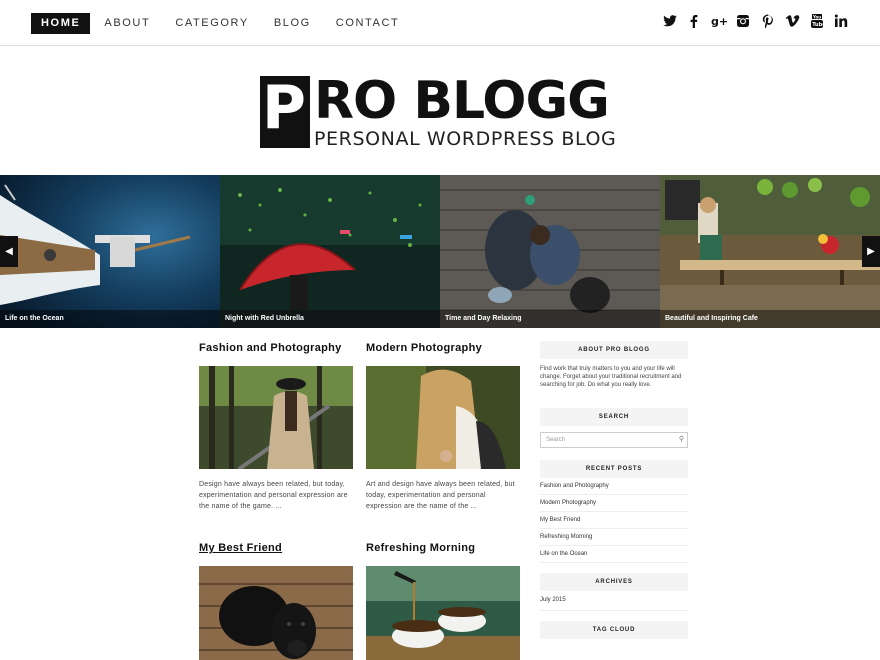  What do you see at coordinates (276, 548) in the screenshot?
I see `post-title: My Best Friend` at bounding box center [276, 548].